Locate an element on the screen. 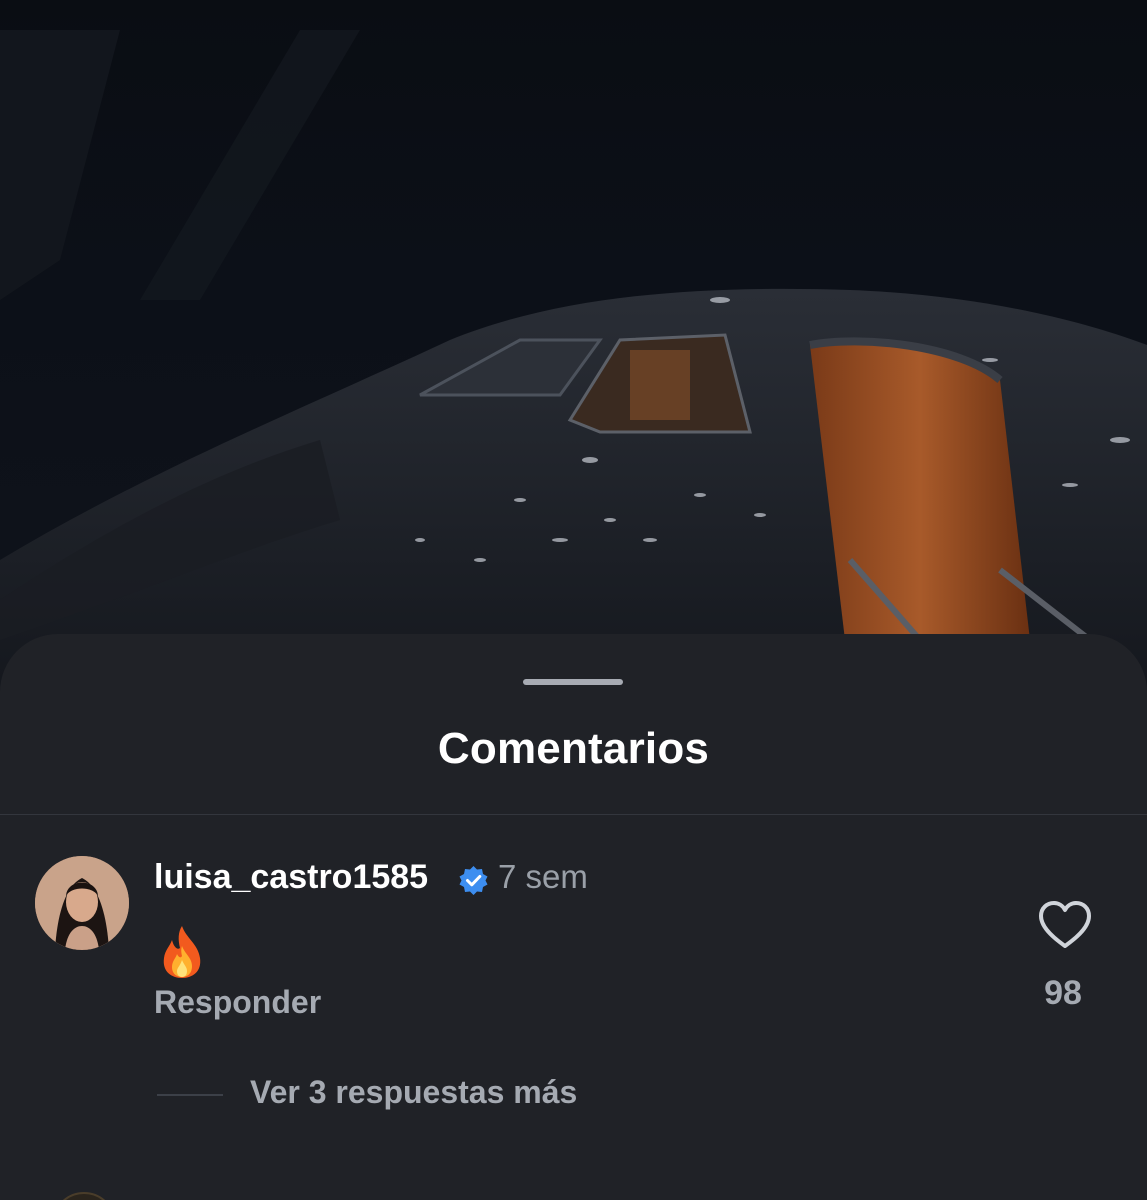  comment-timestamp: 7 sem is located at coordinates (543, 876).